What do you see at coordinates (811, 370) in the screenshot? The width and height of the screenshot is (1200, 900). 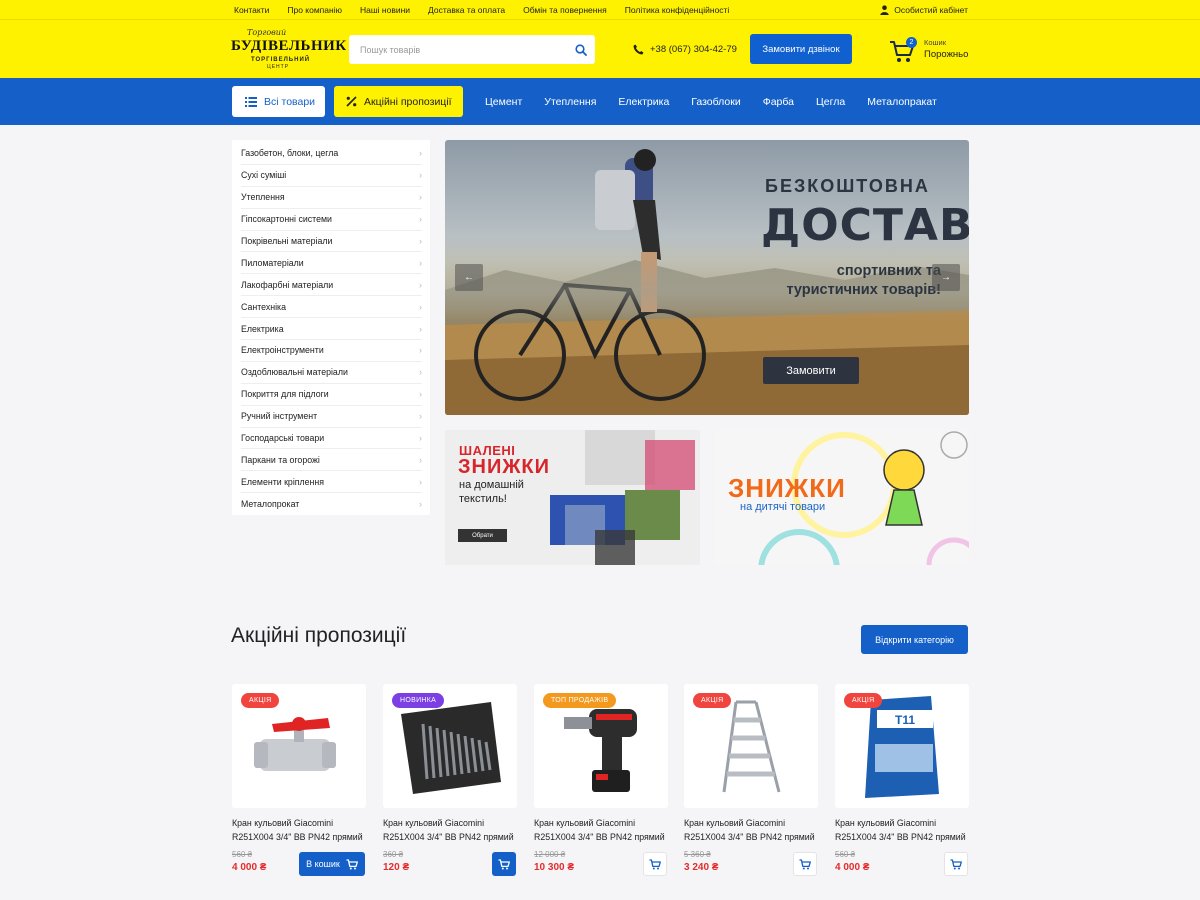 I see `hero-order-button: Замовити` at bounding box center [811, 370].